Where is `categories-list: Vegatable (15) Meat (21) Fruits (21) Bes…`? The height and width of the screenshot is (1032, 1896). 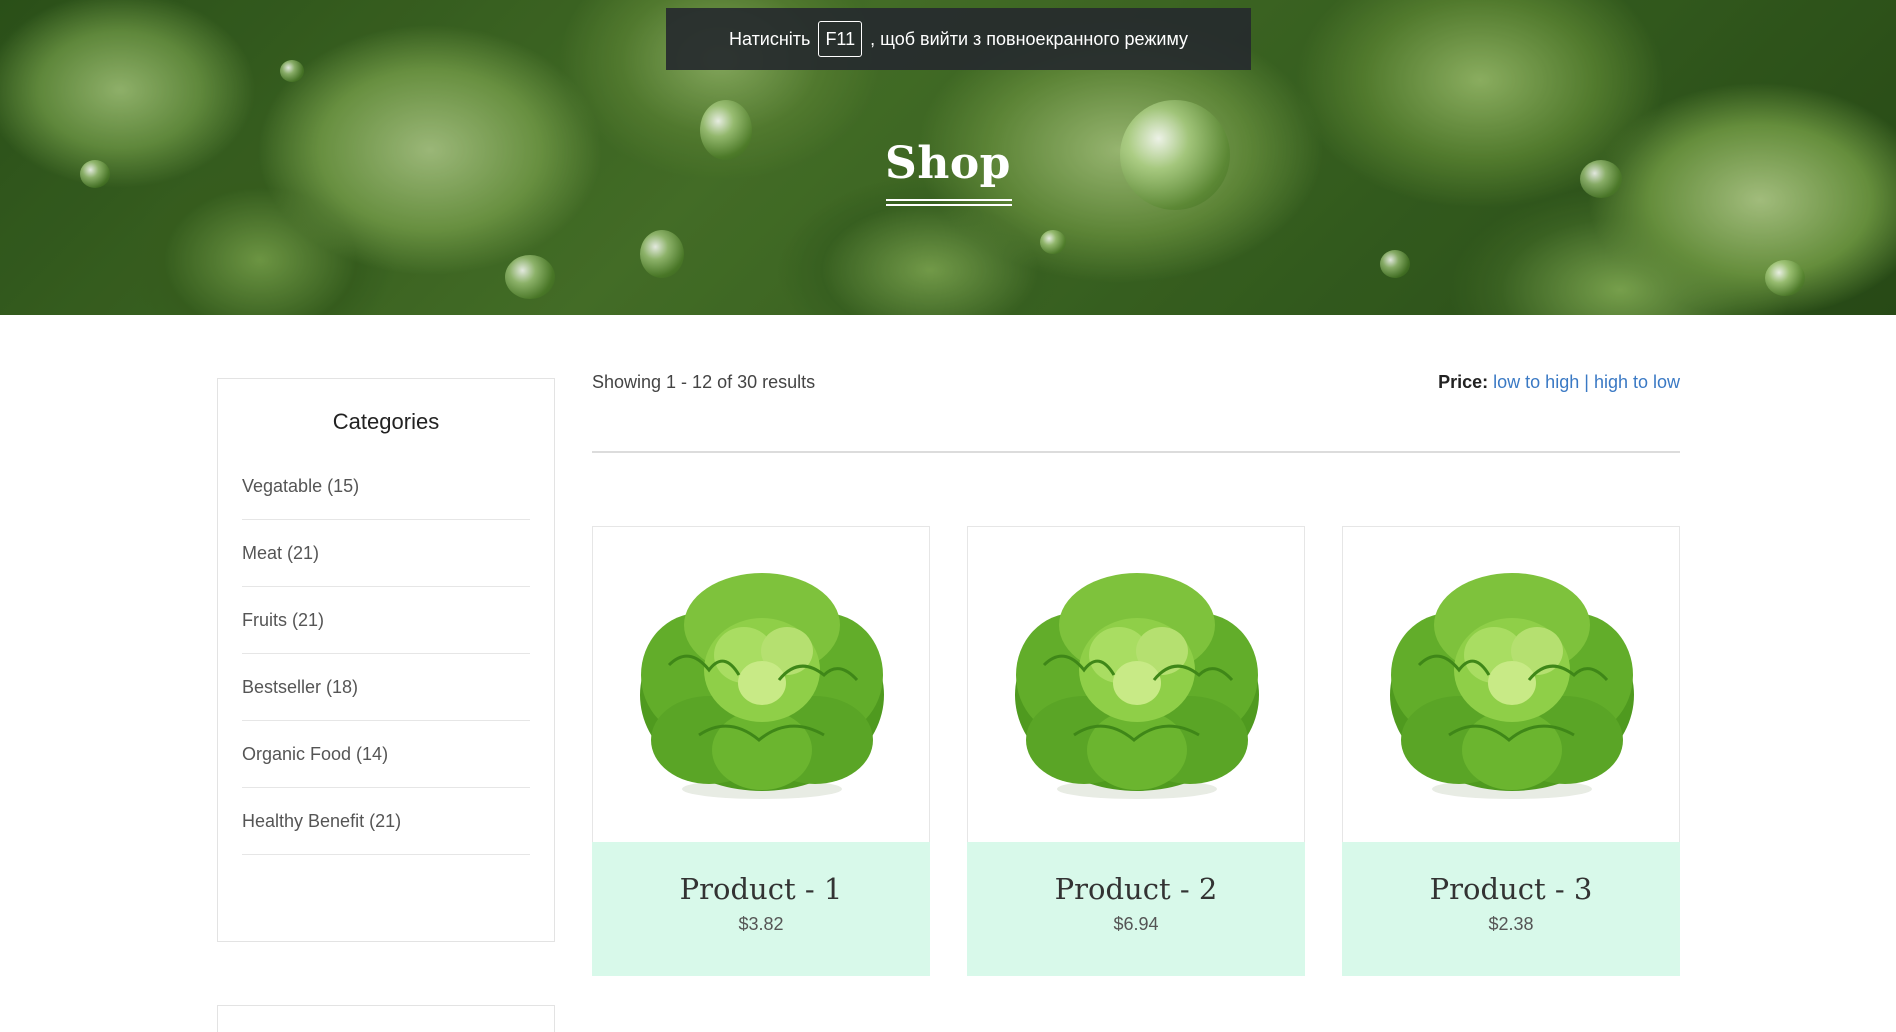 categories-list: Vegatable (15) Meat (21) Fruits (21) Bes… is located at coordinates (386, 654).